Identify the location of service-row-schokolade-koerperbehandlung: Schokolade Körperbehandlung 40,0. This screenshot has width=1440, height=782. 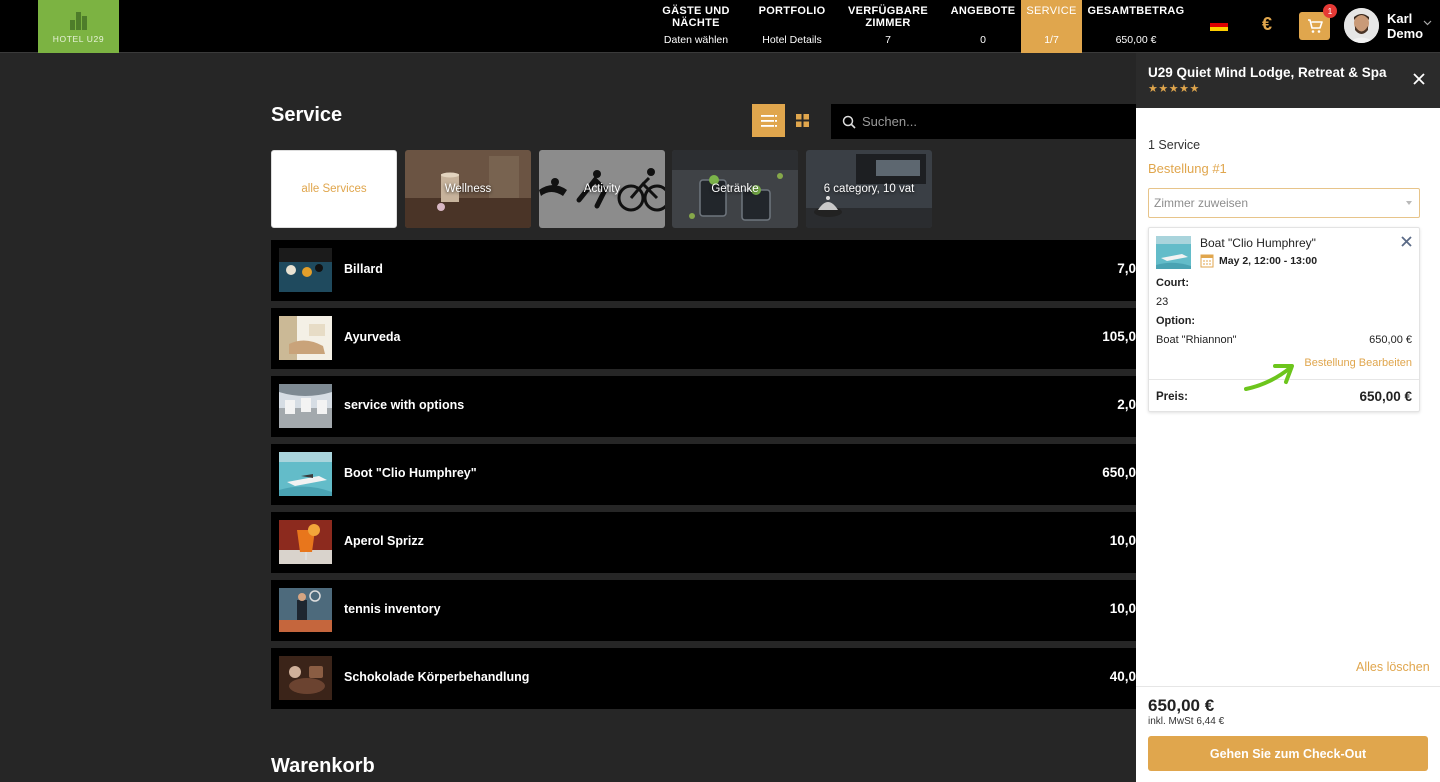
(703, 678).